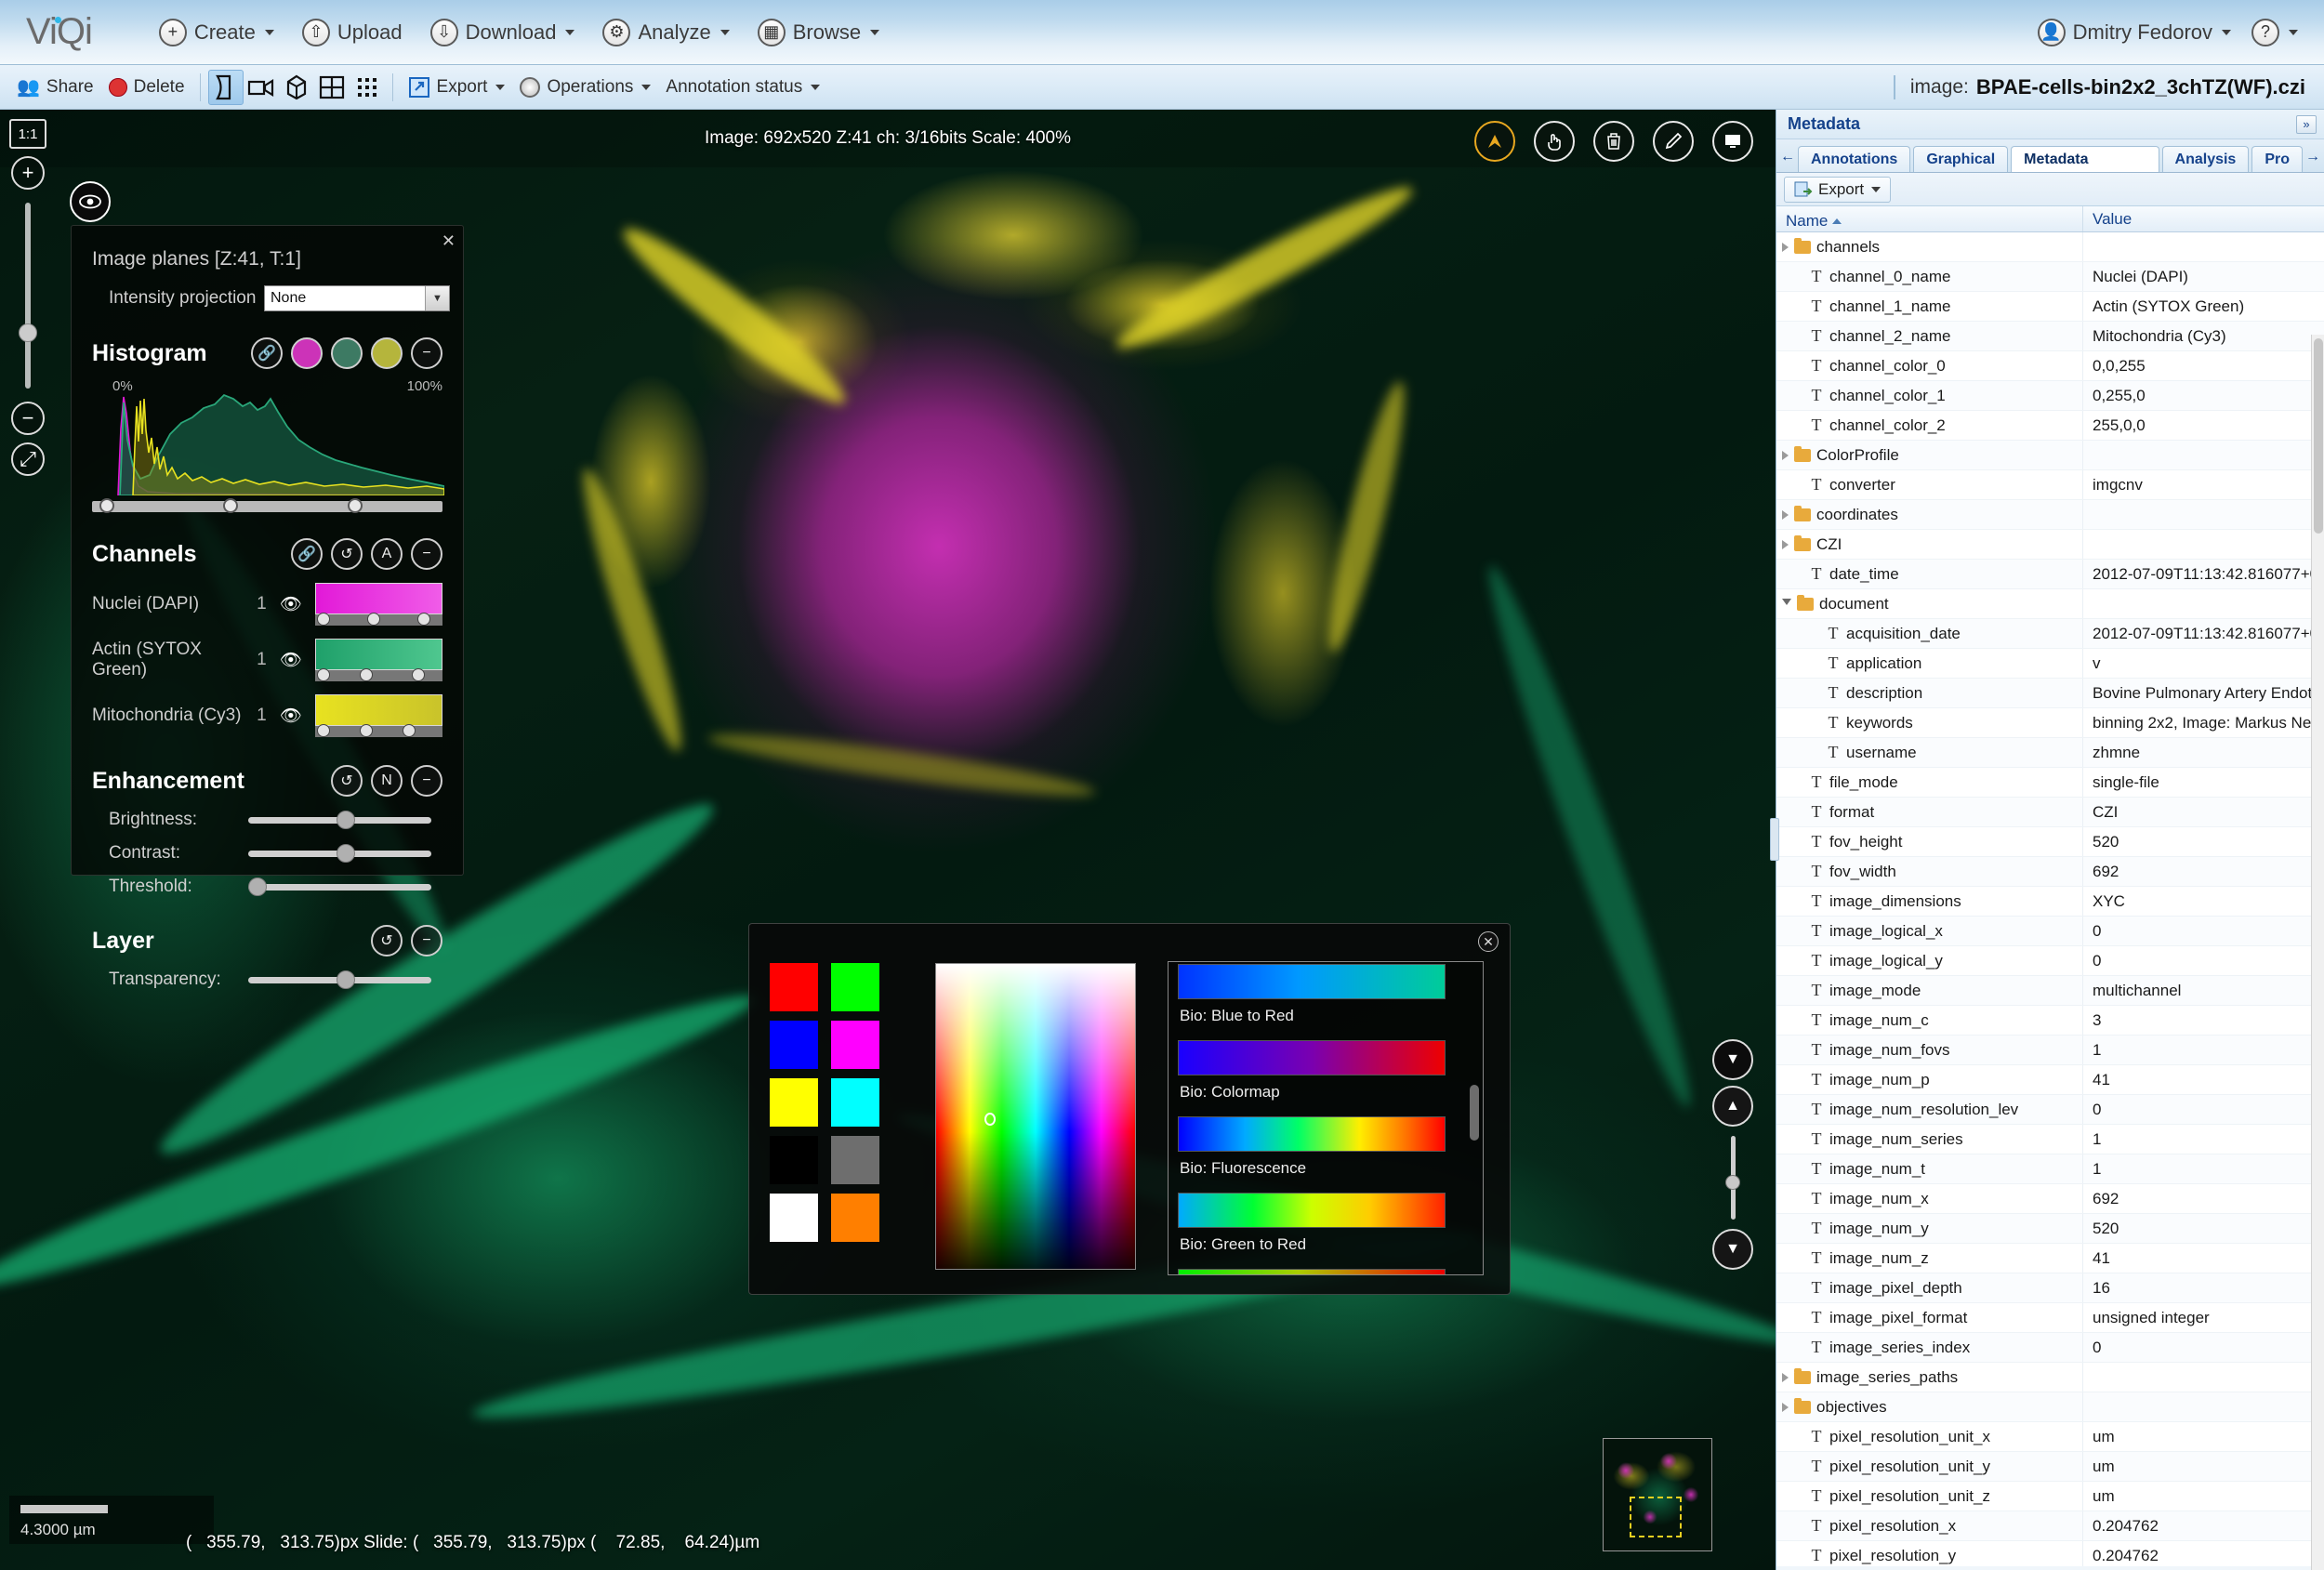 This screenshot has height=1570, width=2324. I want to click on brightness-slider-handle, so click(345, 820).